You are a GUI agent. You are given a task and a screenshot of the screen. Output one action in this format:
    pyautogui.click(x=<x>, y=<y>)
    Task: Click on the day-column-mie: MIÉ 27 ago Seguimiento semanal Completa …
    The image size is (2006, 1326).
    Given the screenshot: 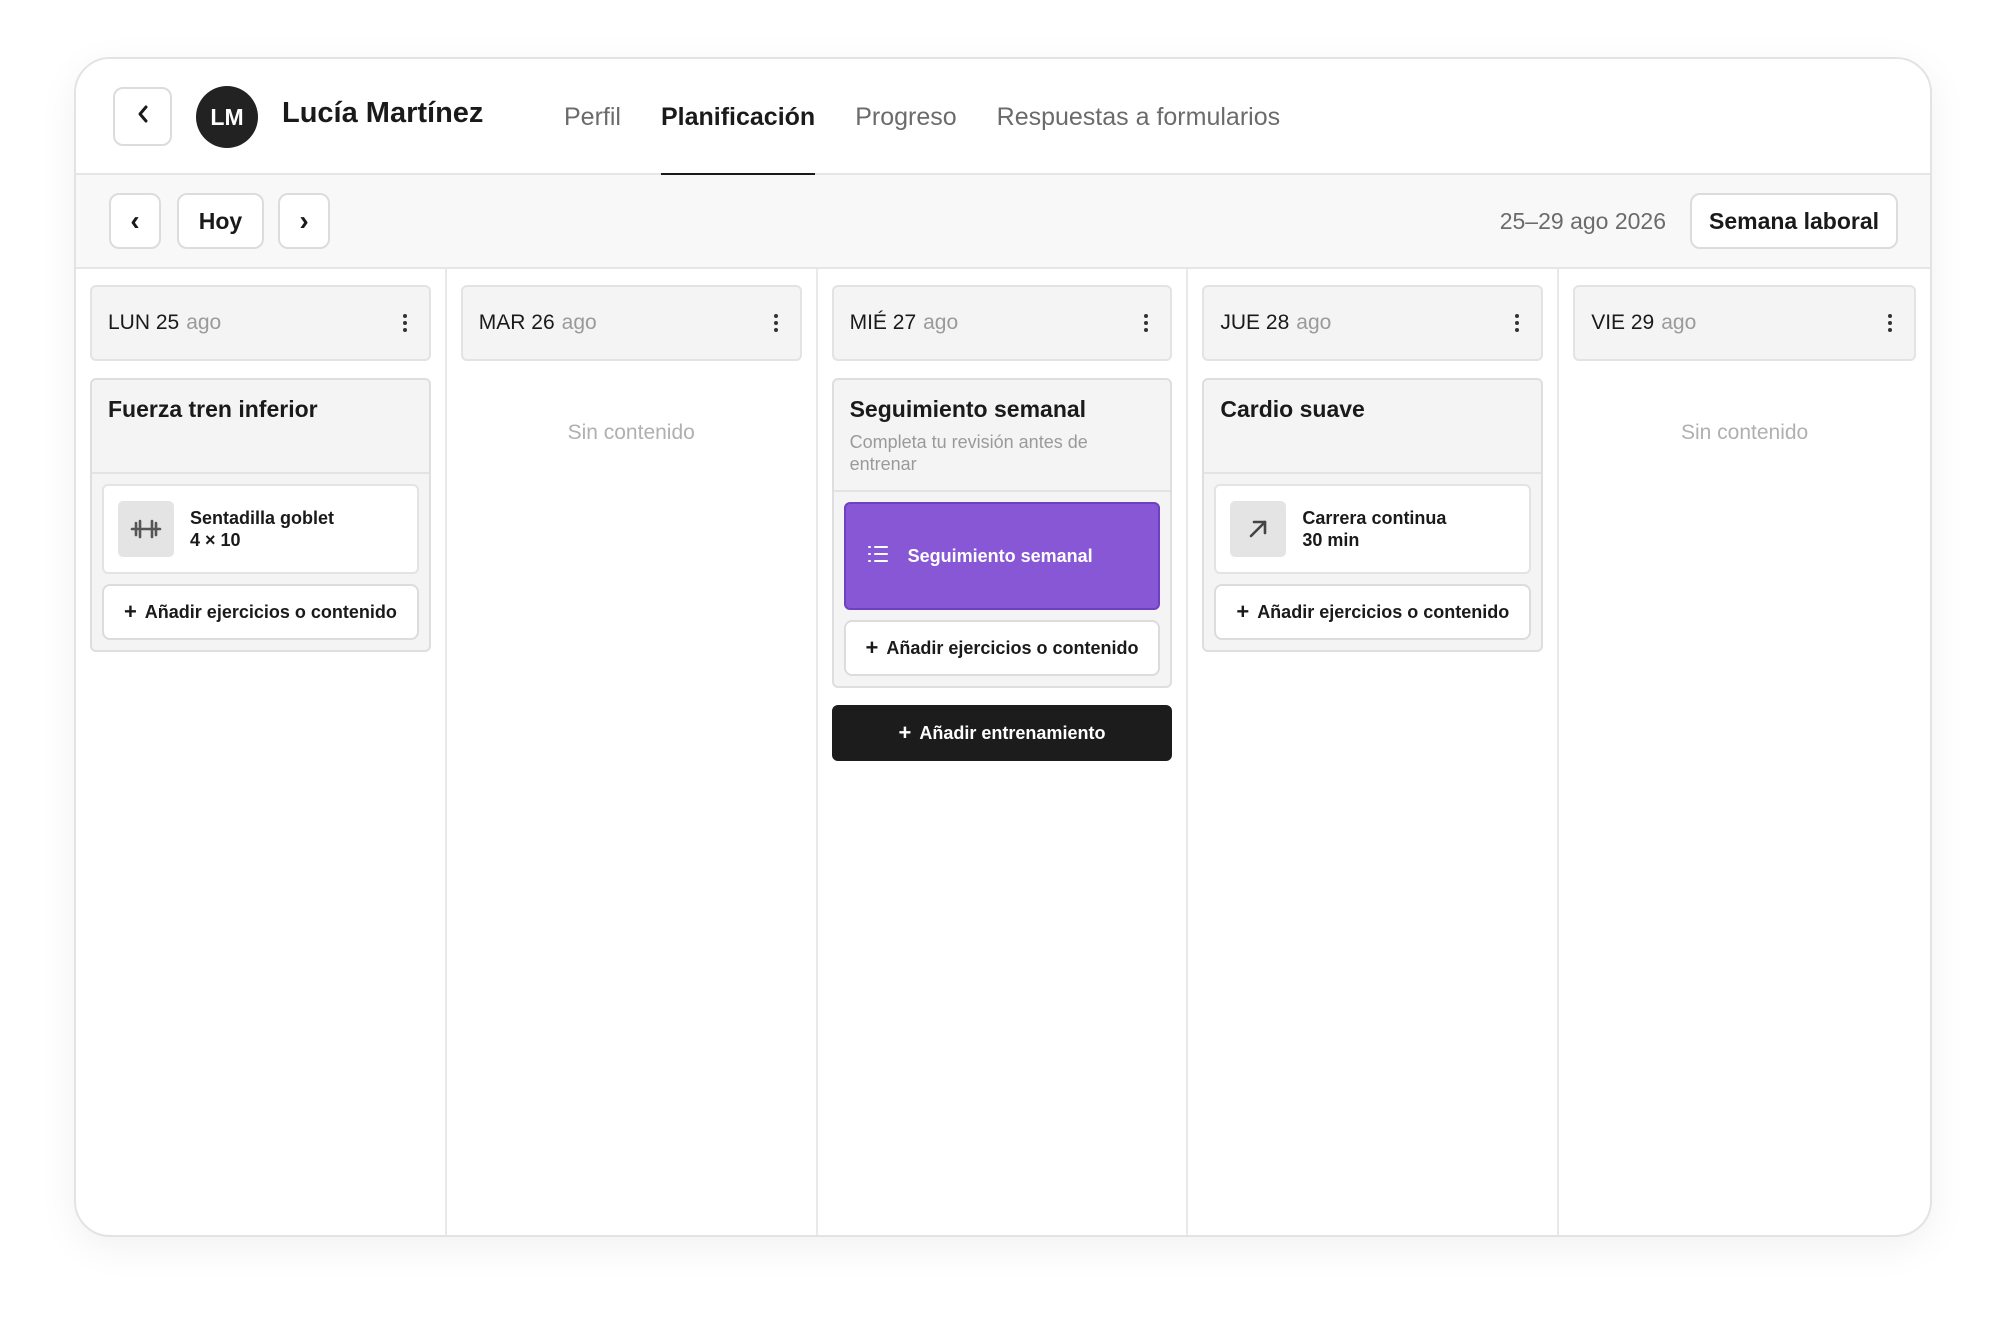 What is the action you would take?
    pyautogui.click(x=1003, y=752)
    